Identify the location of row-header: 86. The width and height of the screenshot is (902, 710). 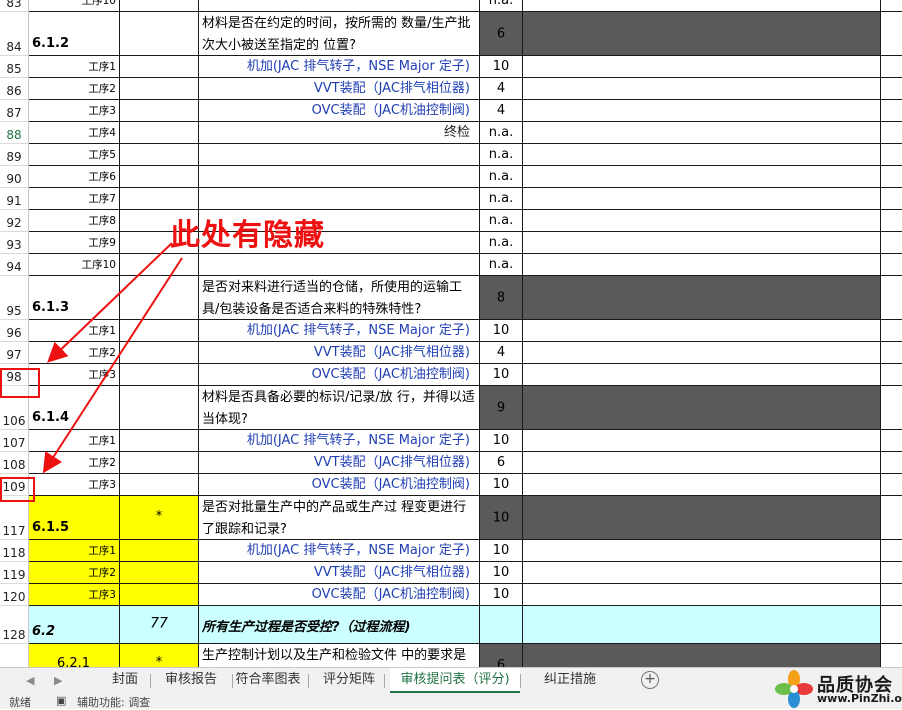
(14, 89).